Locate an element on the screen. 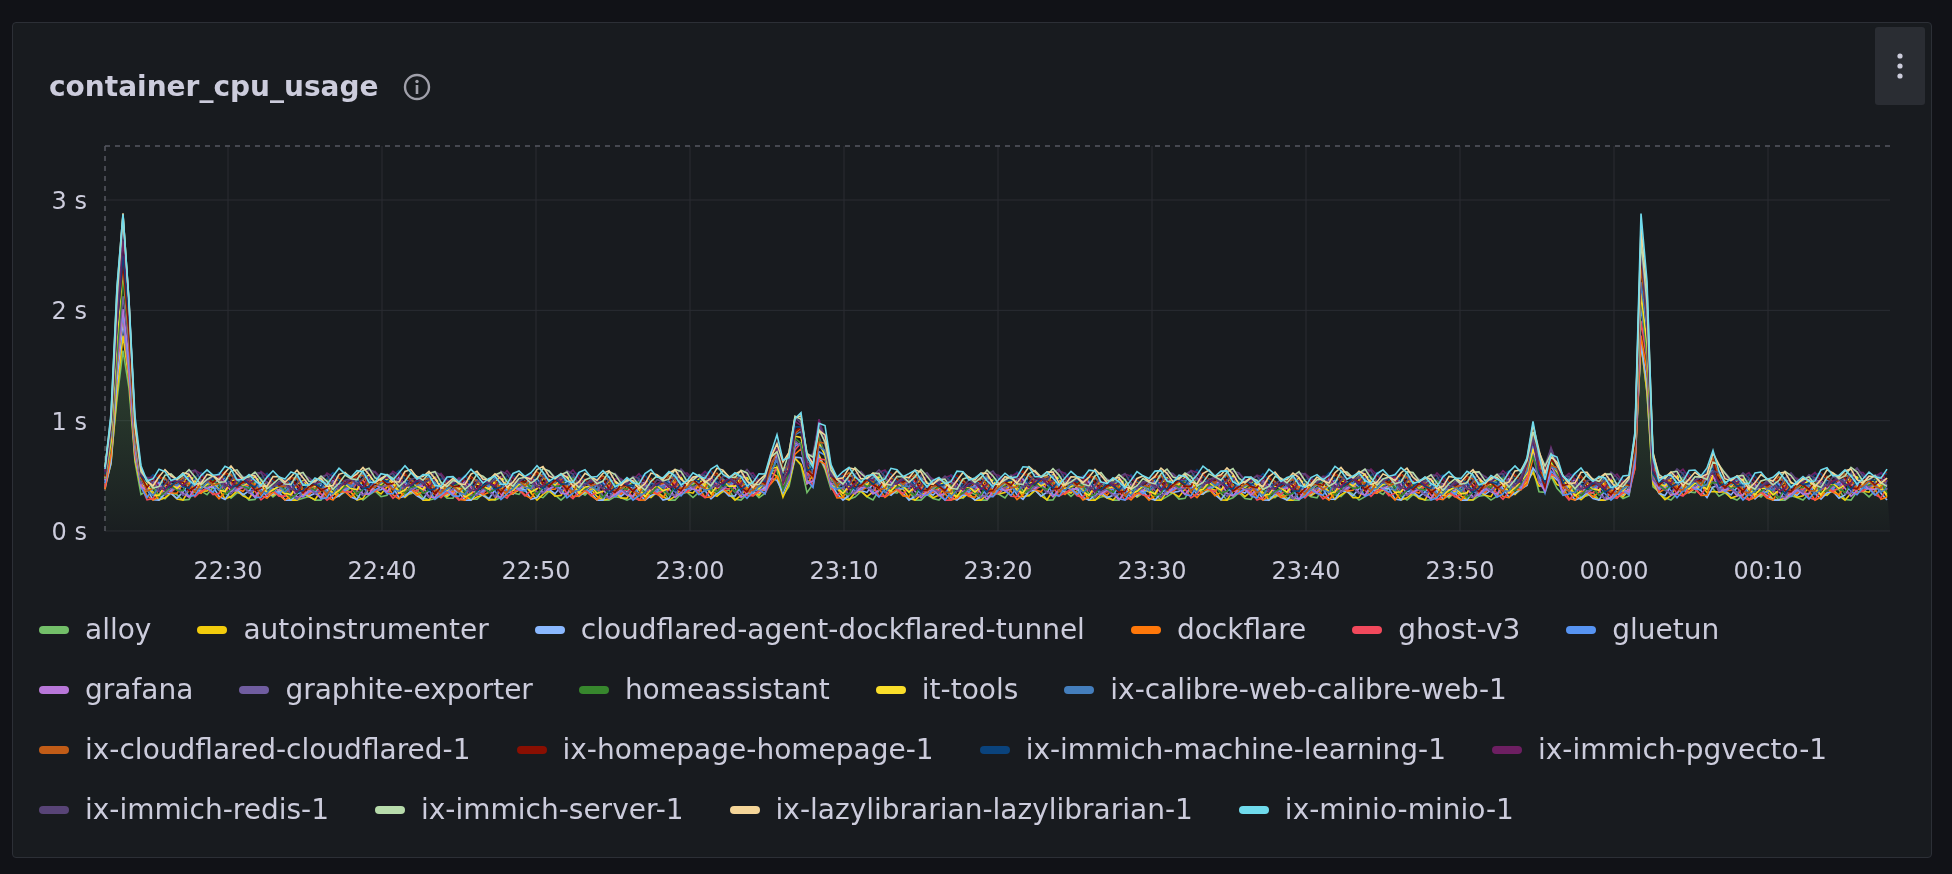 The width and height of the screenshot is (1952, 874). legend-item: ix-immich-machine-learning-1 is located at coordinates (1235, 750).